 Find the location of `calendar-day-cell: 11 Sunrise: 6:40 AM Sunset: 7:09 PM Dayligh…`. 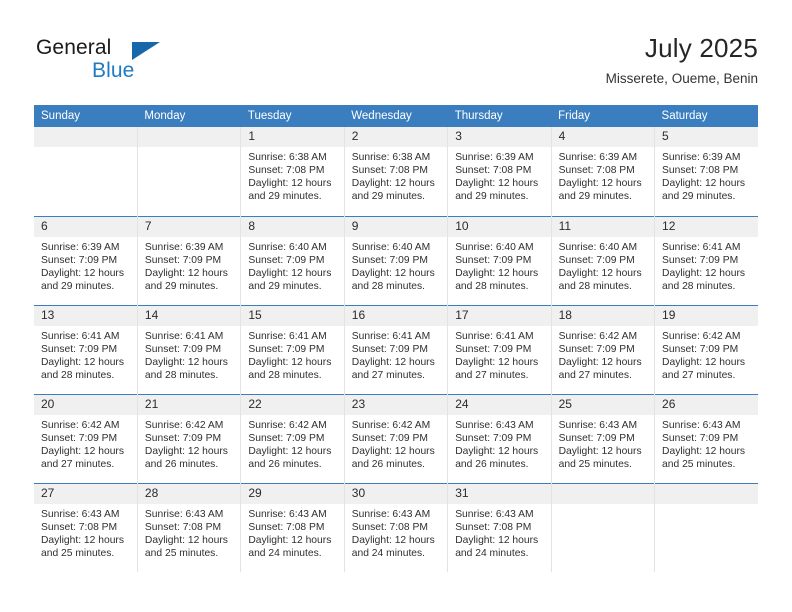

calendar-day-cell: 11 Sunrise: 6:40 AM Sunset: 7:09 PM Dayligh… is located at coordinates (603, 260).